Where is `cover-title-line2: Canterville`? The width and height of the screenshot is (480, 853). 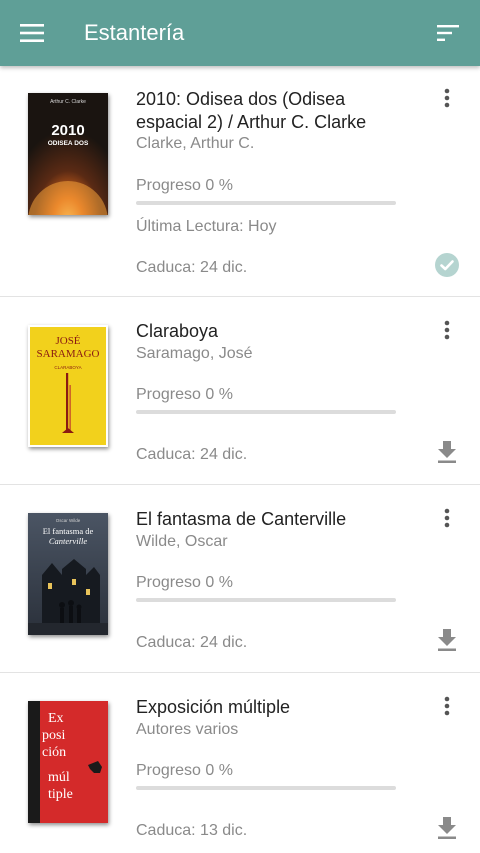 cover-title-line2: Canterville is located at coordinates (68, 541).